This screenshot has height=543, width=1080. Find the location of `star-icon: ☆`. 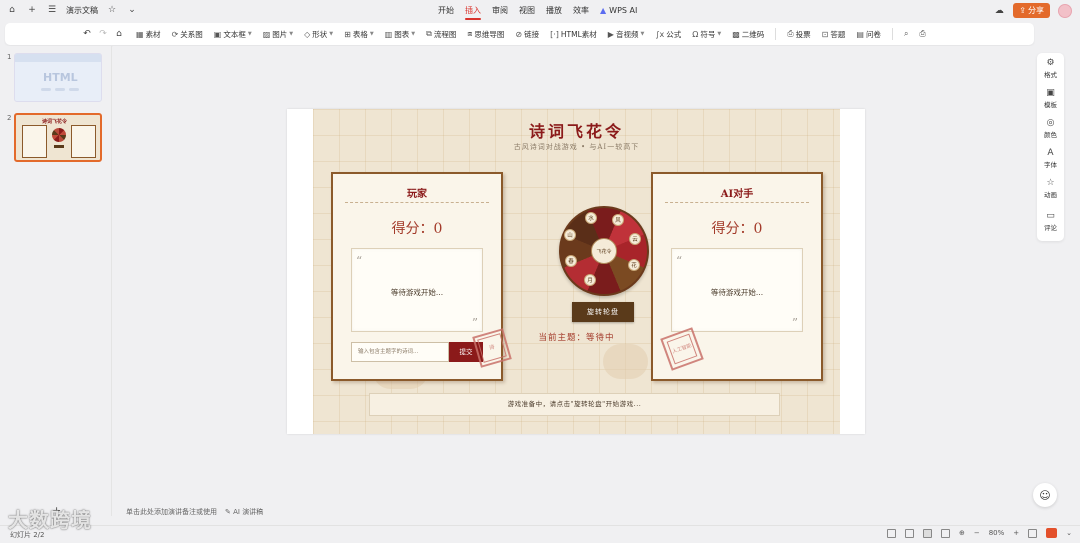

star-icon: ☆ is located at coordinates (112, 10).